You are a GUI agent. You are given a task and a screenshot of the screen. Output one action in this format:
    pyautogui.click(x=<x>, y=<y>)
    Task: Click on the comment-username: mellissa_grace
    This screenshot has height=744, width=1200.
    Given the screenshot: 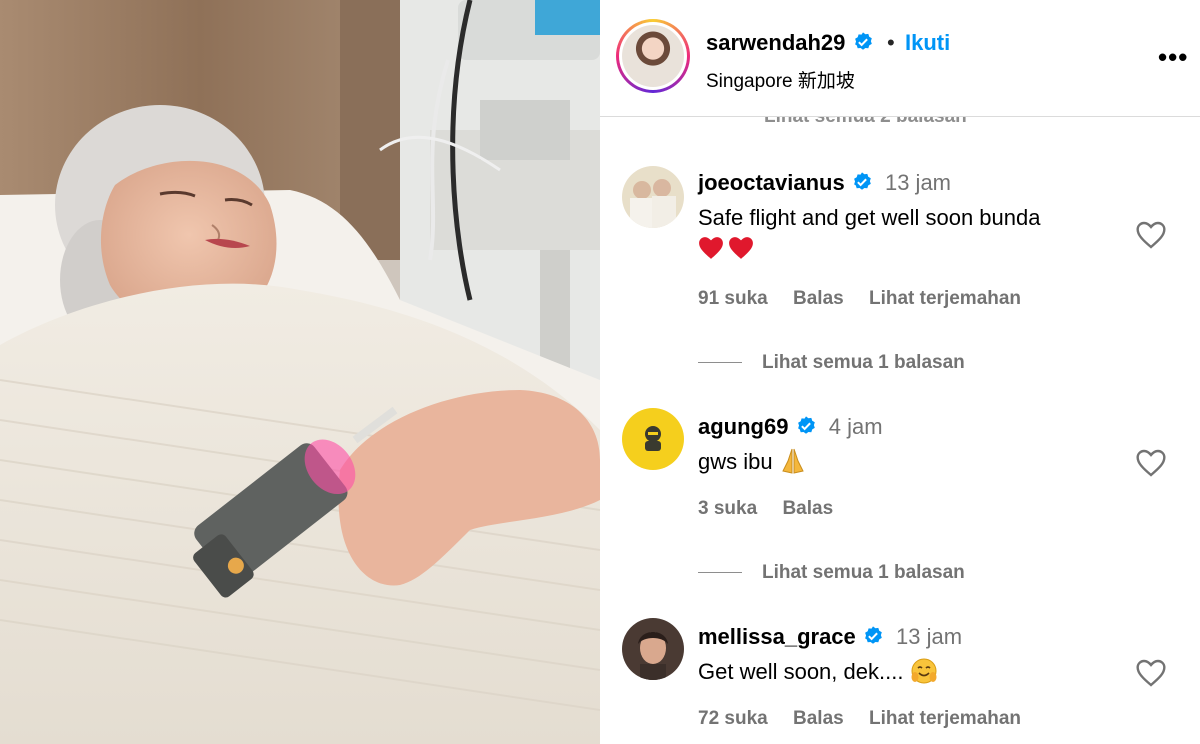 What is the action you would take?
    pyautogui.click(x=777, y=636)
    